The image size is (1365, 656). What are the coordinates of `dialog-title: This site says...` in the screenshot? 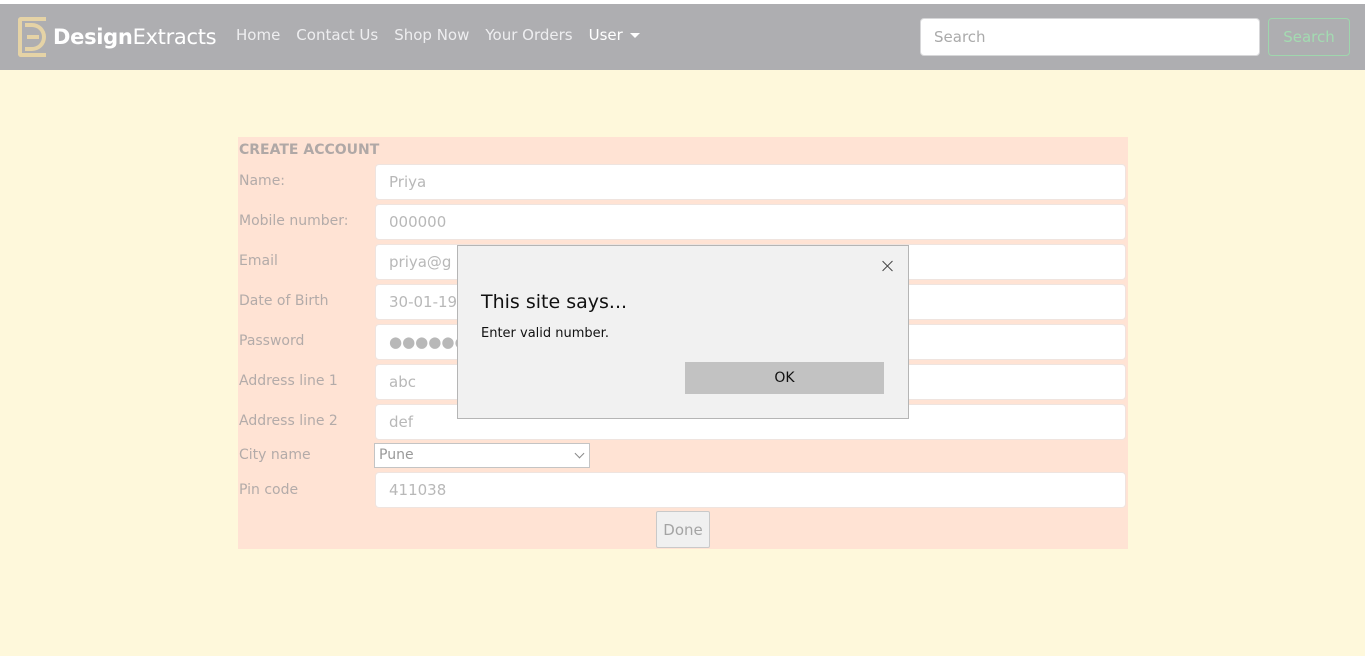 It's located at (554, 302).